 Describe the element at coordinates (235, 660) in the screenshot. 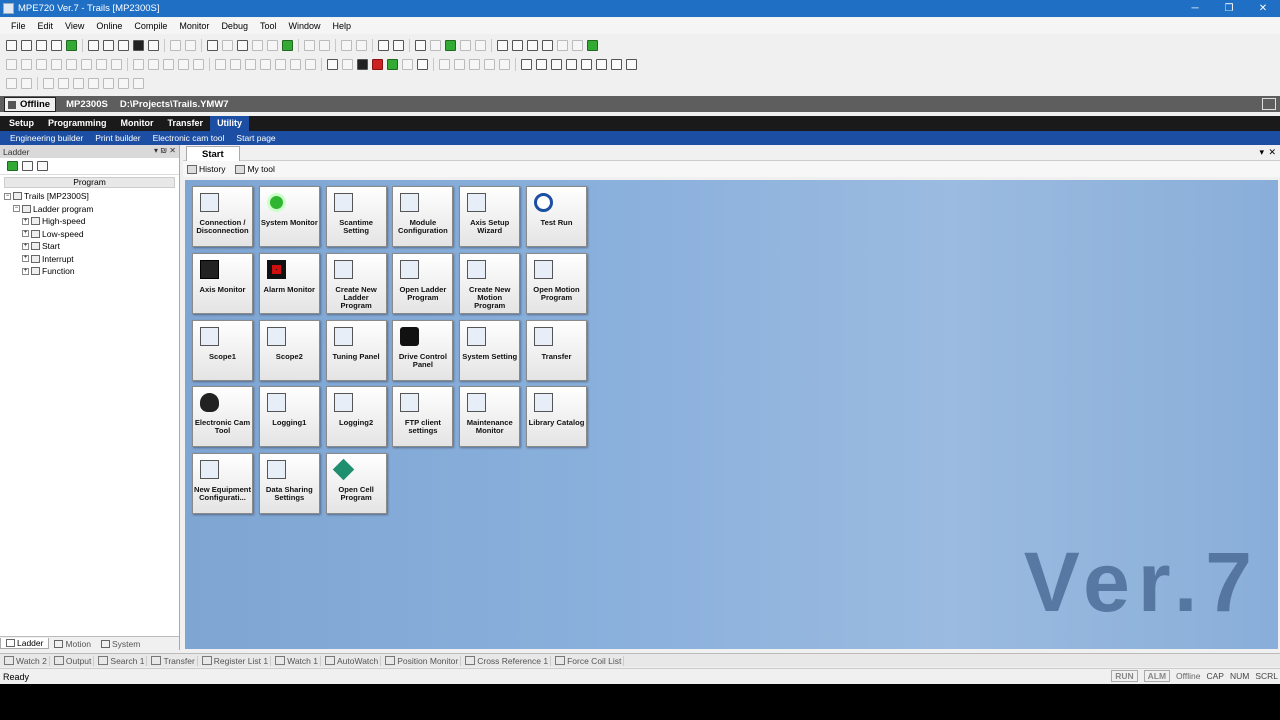

I see `tab-register-list-1: Register List 1` at that location.